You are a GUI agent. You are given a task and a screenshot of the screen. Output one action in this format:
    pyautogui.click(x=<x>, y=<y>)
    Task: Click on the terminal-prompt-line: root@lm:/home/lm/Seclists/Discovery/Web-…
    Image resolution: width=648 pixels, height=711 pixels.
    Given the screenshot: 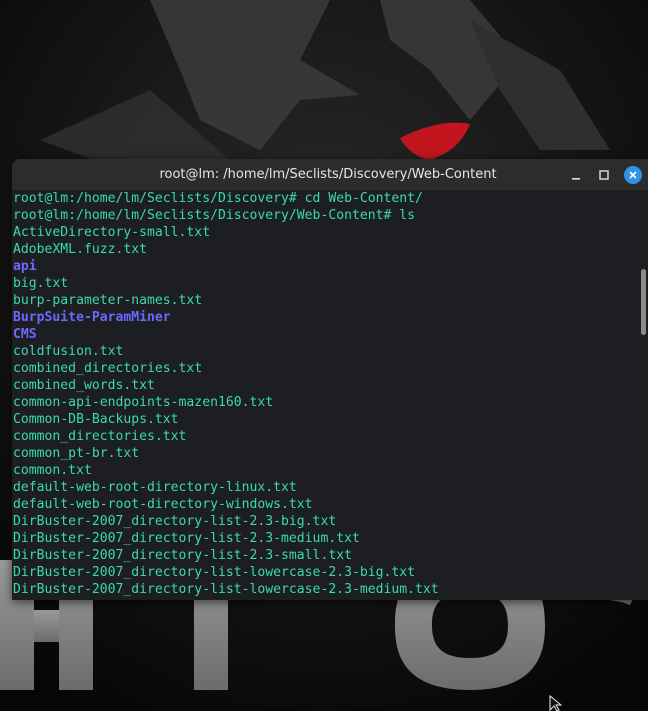 What is the action you would take?
    pyautogui.click(x=214, y=215)
    